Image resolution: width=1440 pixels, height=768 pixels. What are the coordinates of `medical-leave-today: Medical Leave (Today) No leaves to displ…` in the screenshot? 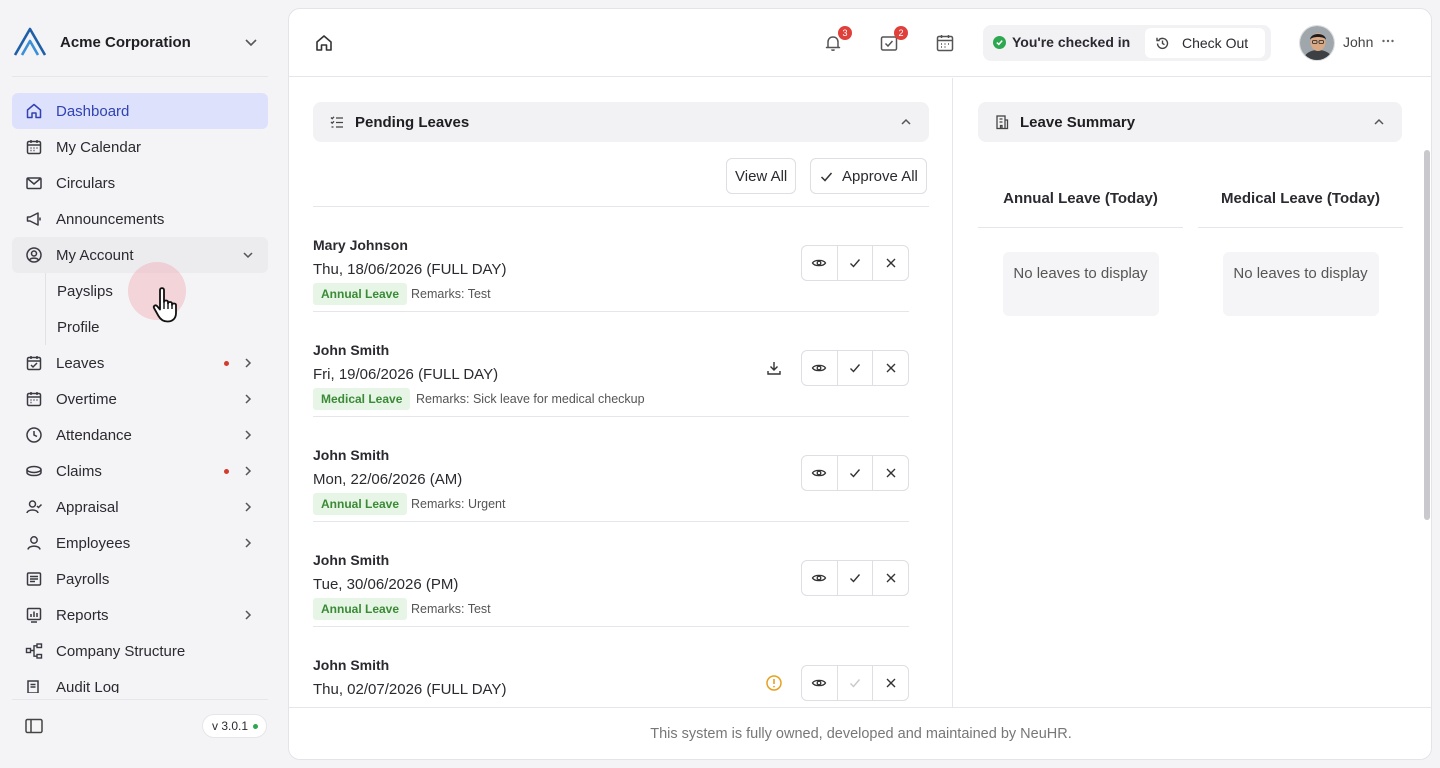 It's located at (1300, 243).